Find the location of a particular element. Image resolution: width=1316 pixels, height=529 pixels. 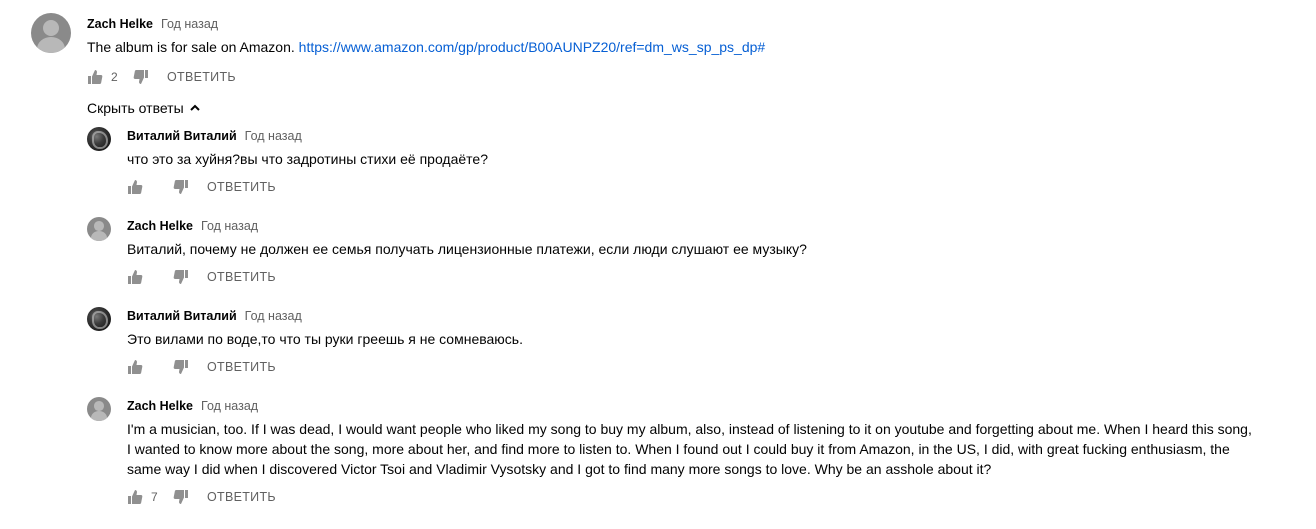

hide-replies-button: Скрыть ответы is located at coordinates (143, 108).